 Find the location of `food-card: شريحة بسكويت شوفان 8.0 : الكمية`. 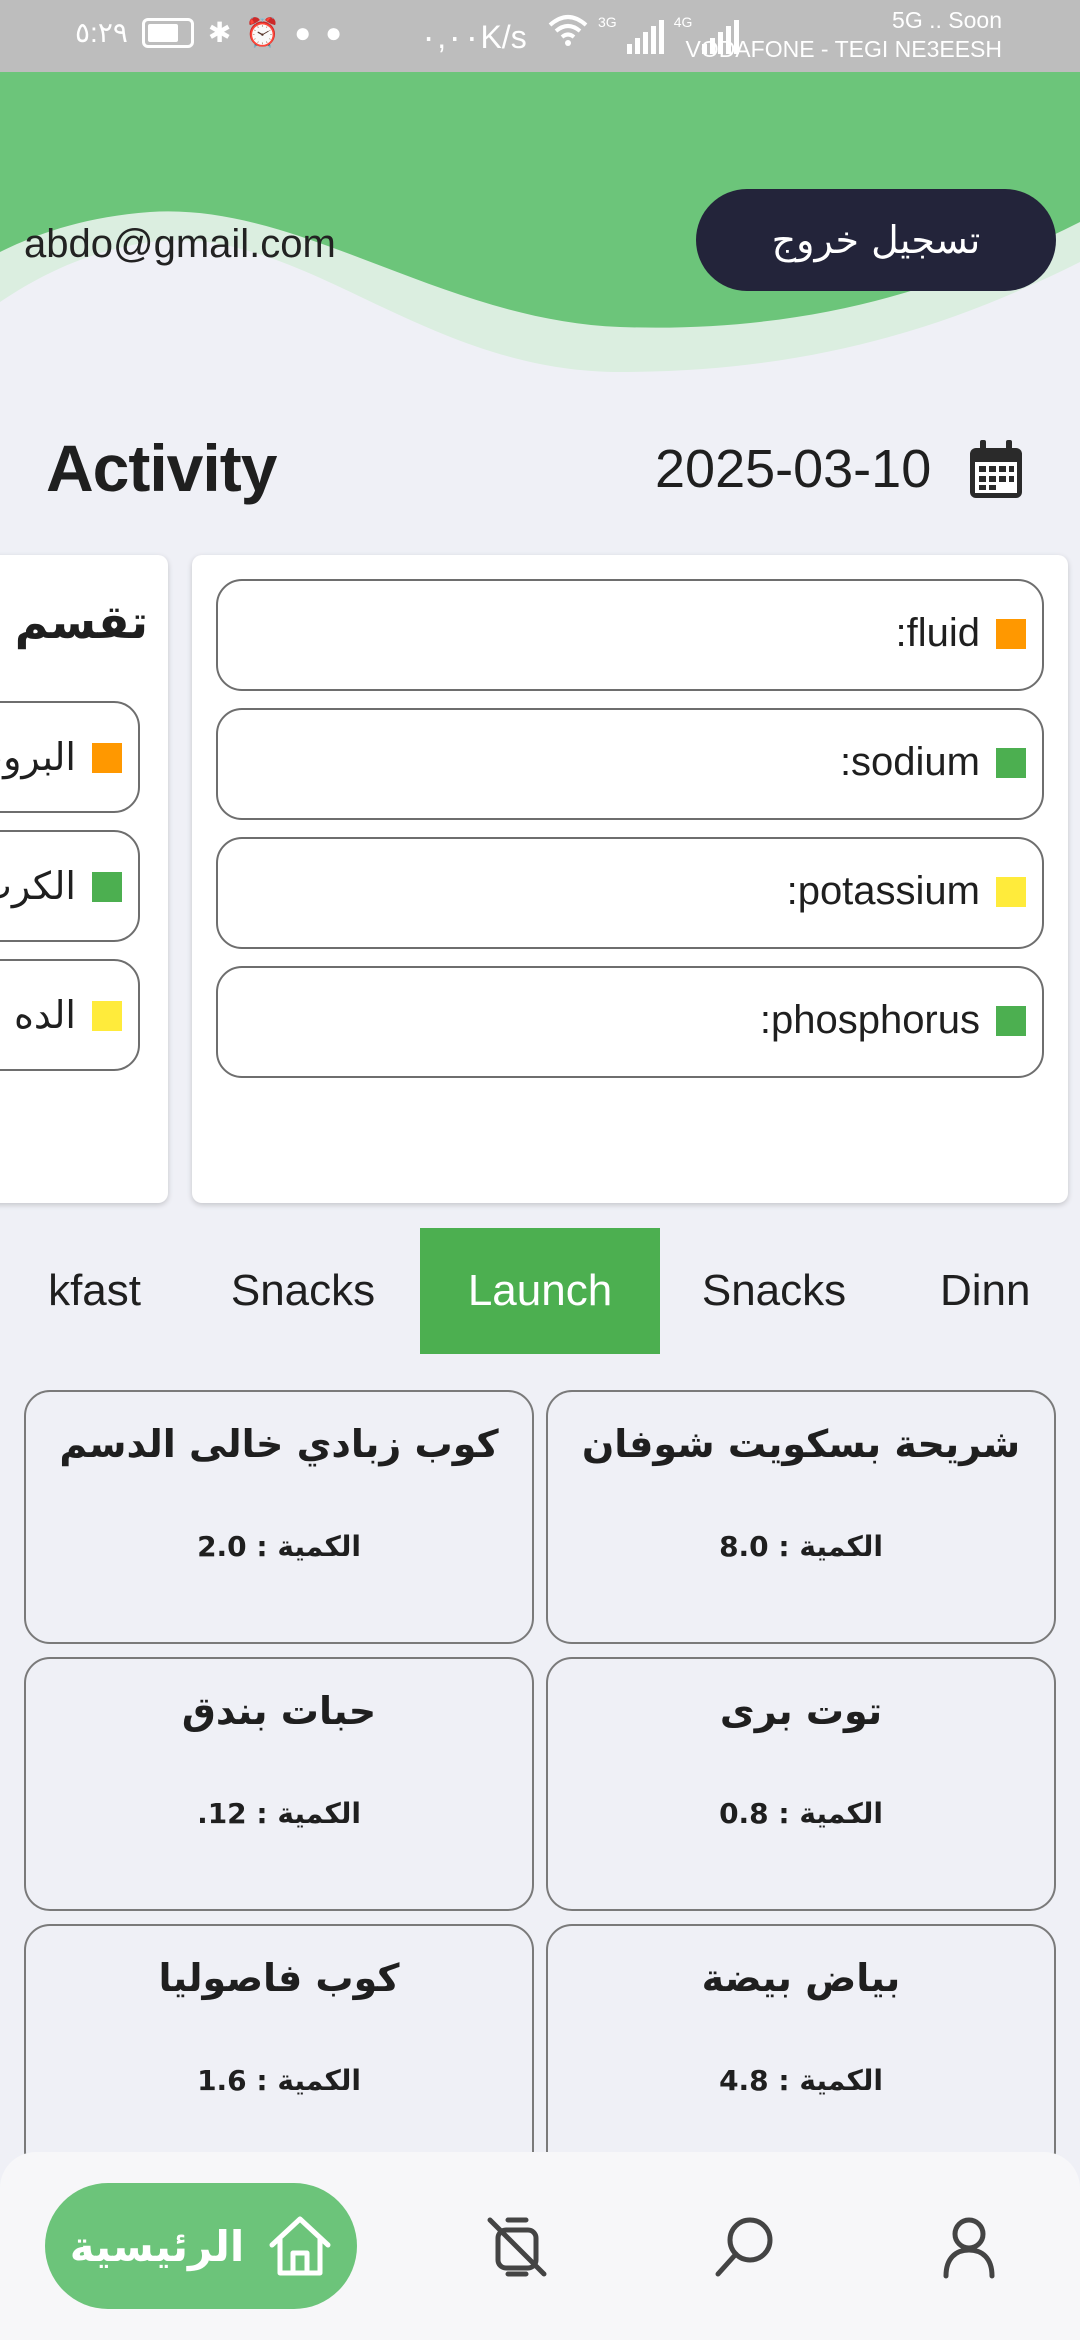

food-card: شريحة بسكويت شوفان 8.0 : الكمية is located at coordinates (801, 1517).